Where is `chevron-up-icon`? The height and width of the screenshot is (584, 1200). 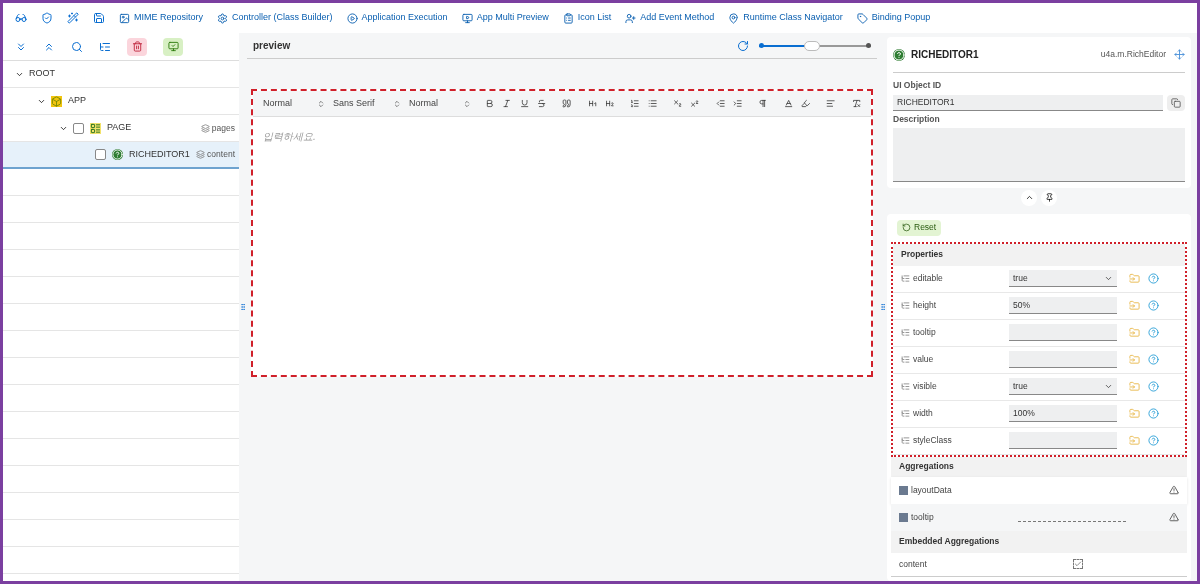
chevron-up-icon is located at coordinates (1029, 197).